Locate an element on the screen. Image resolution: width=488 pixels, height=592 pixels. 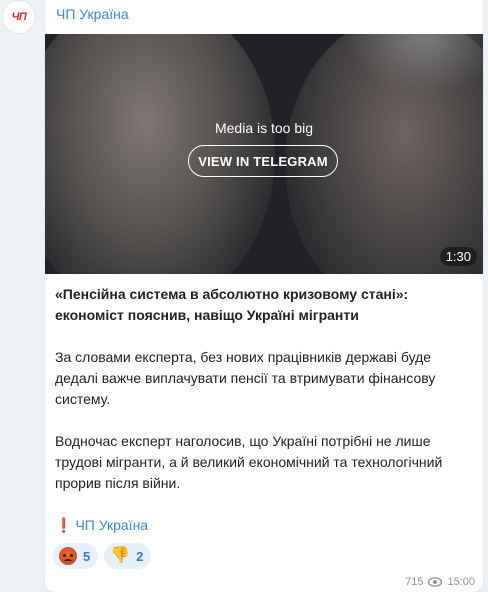
message-meta: 715 15:00 is located at coordinates (440, 582).